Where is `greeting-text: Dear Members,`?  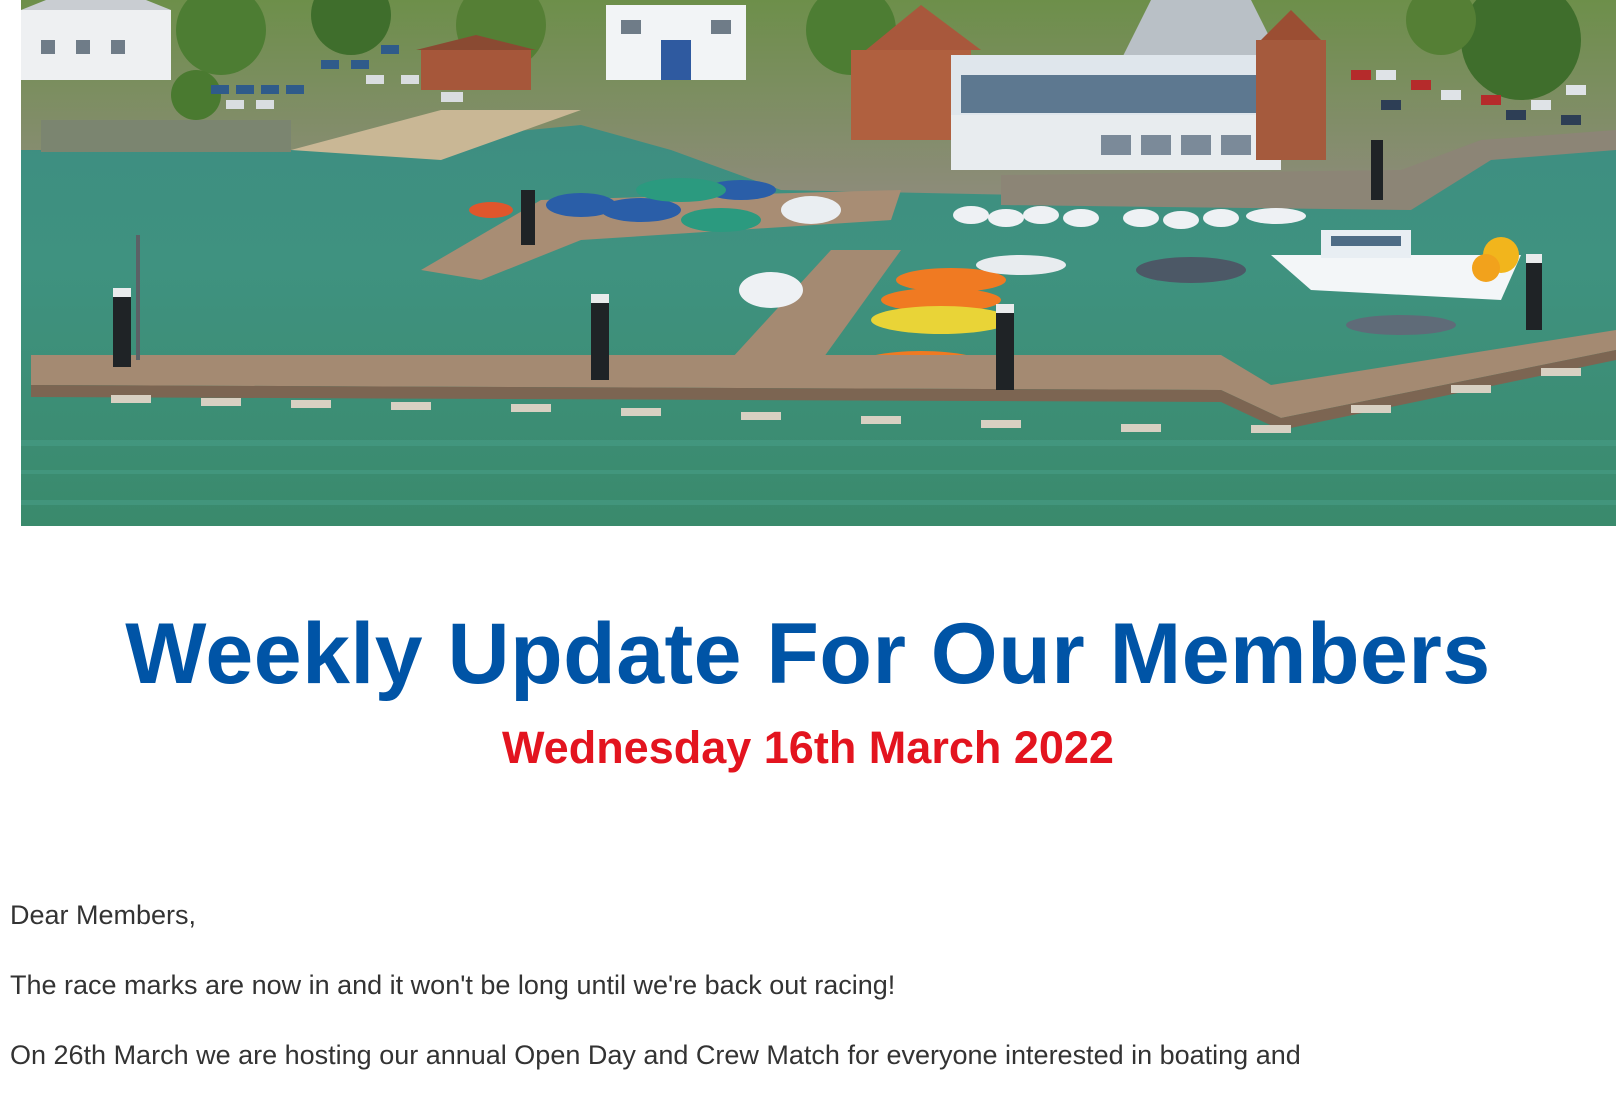 greeting-text: Dear Members, is located at coordinates (103, 915).